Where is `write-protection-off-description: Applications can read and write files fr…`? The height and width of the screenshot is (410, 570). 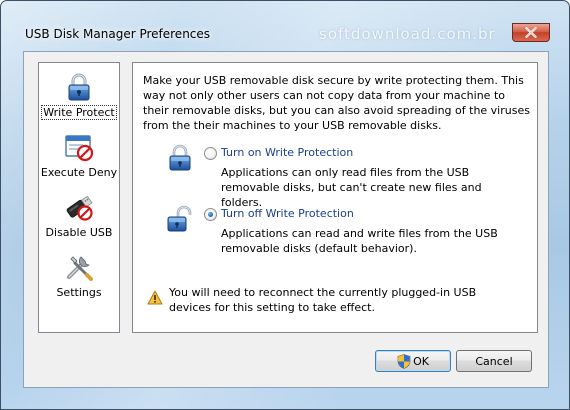
write-protection-off-description: Applications can read and write files fr… is located at coordinates (359, 241).